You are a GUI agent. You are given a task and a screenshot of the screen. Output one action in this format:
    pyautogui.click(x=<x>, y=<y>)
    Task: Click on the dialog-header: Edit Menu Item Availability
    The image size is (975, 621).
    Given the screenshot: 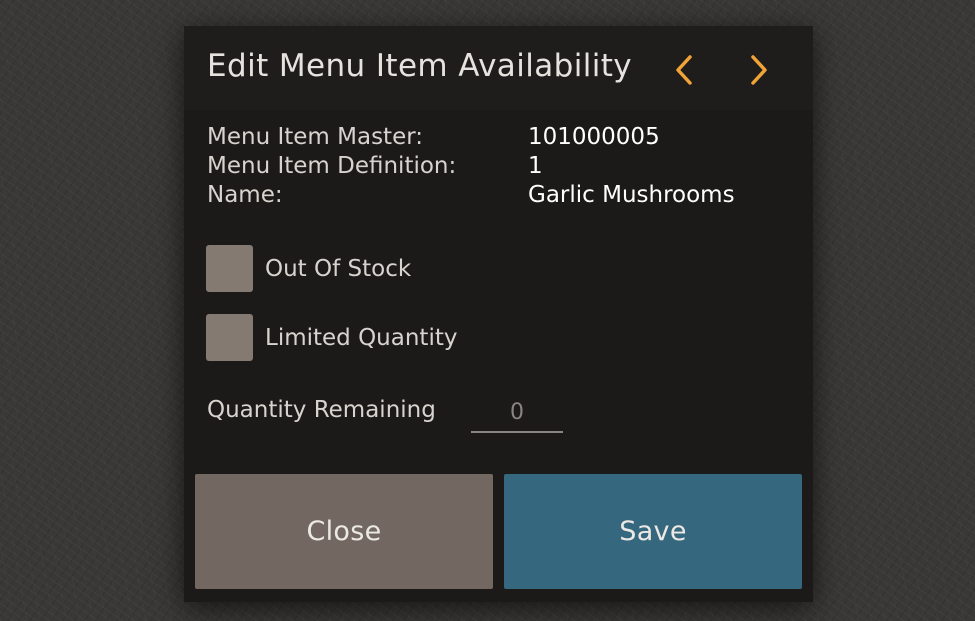 What is the action you would take?
    pyautogui.click(x=498, y=68)
    